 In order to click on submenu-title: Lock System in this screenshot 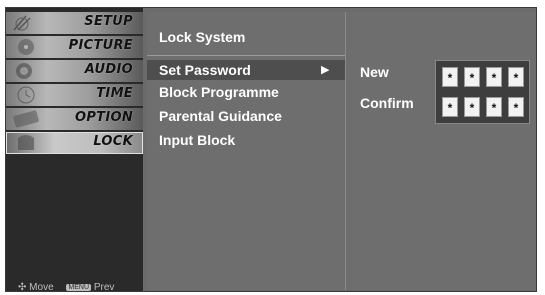, I will do `click(202, 37)`.